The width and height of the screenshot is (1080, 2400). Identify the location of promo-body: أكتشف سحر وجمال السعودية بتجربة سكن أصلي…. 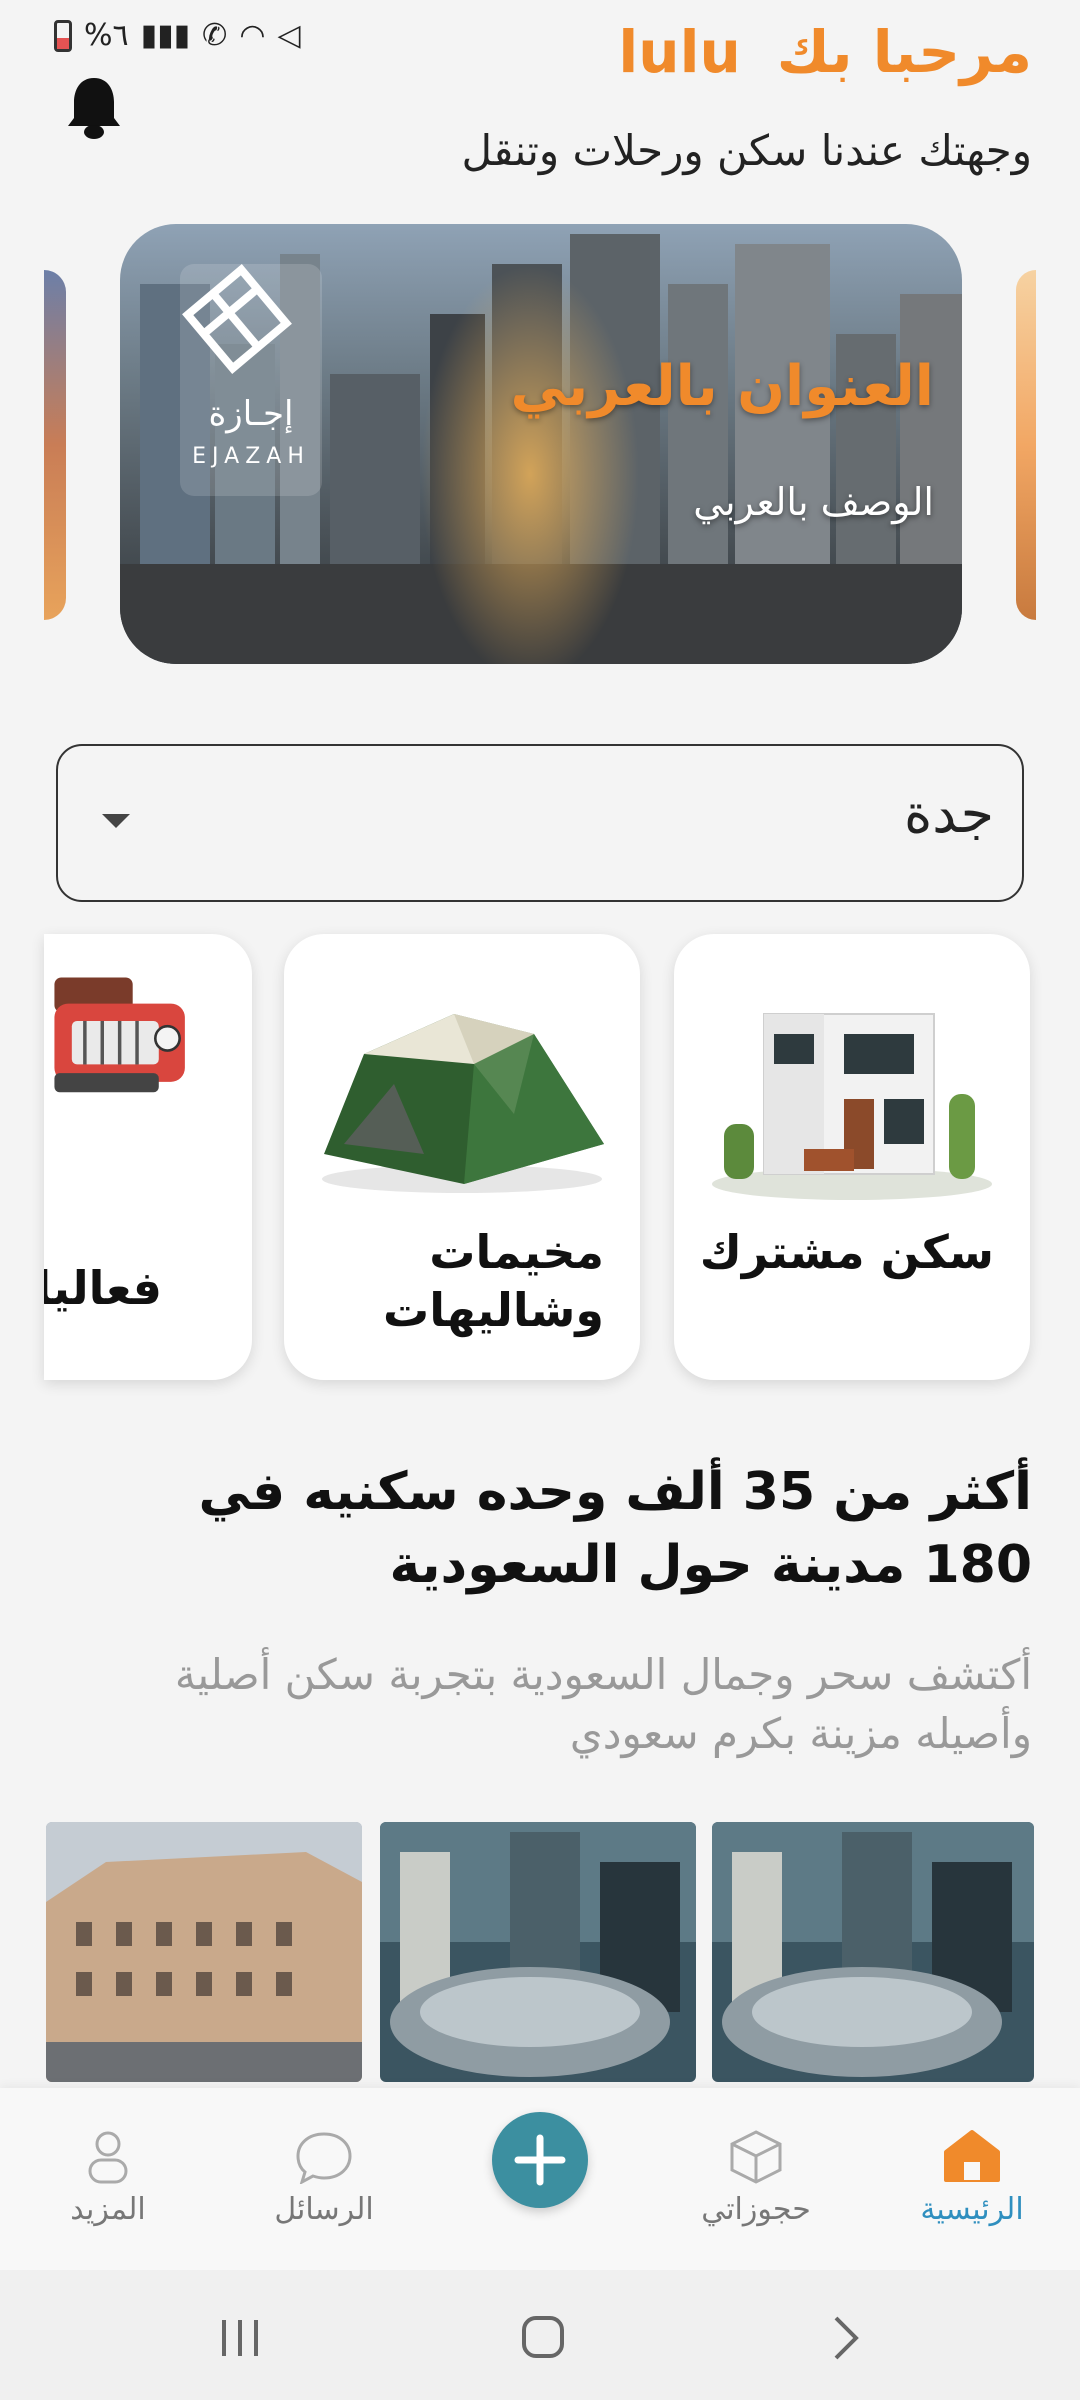
(603, 1704).